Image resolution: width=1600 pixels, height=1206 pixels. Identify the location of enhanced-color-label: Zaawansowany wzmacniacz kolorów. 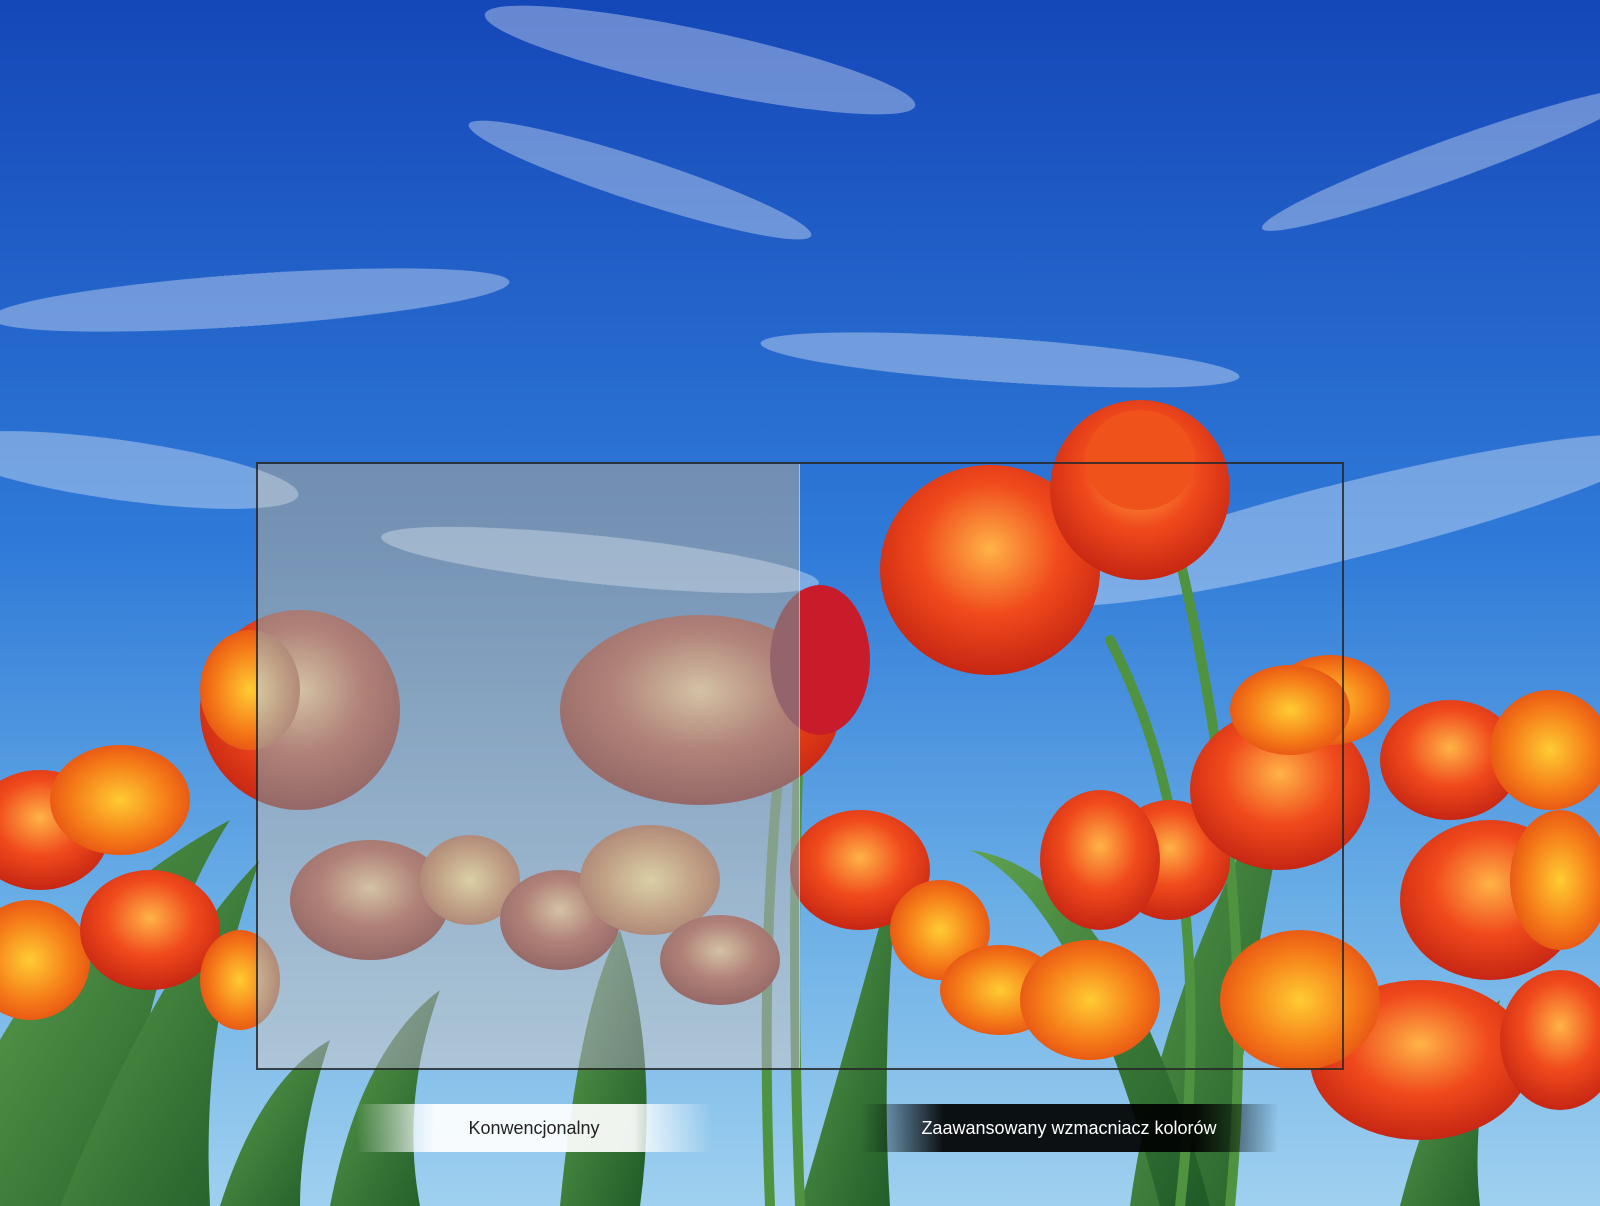
(1069, 1128).